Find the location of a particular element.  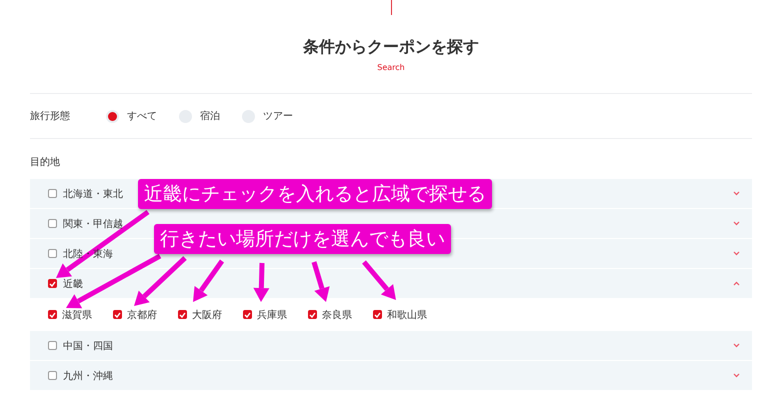

radio-label: すべて is located at coordinates (142, 116).